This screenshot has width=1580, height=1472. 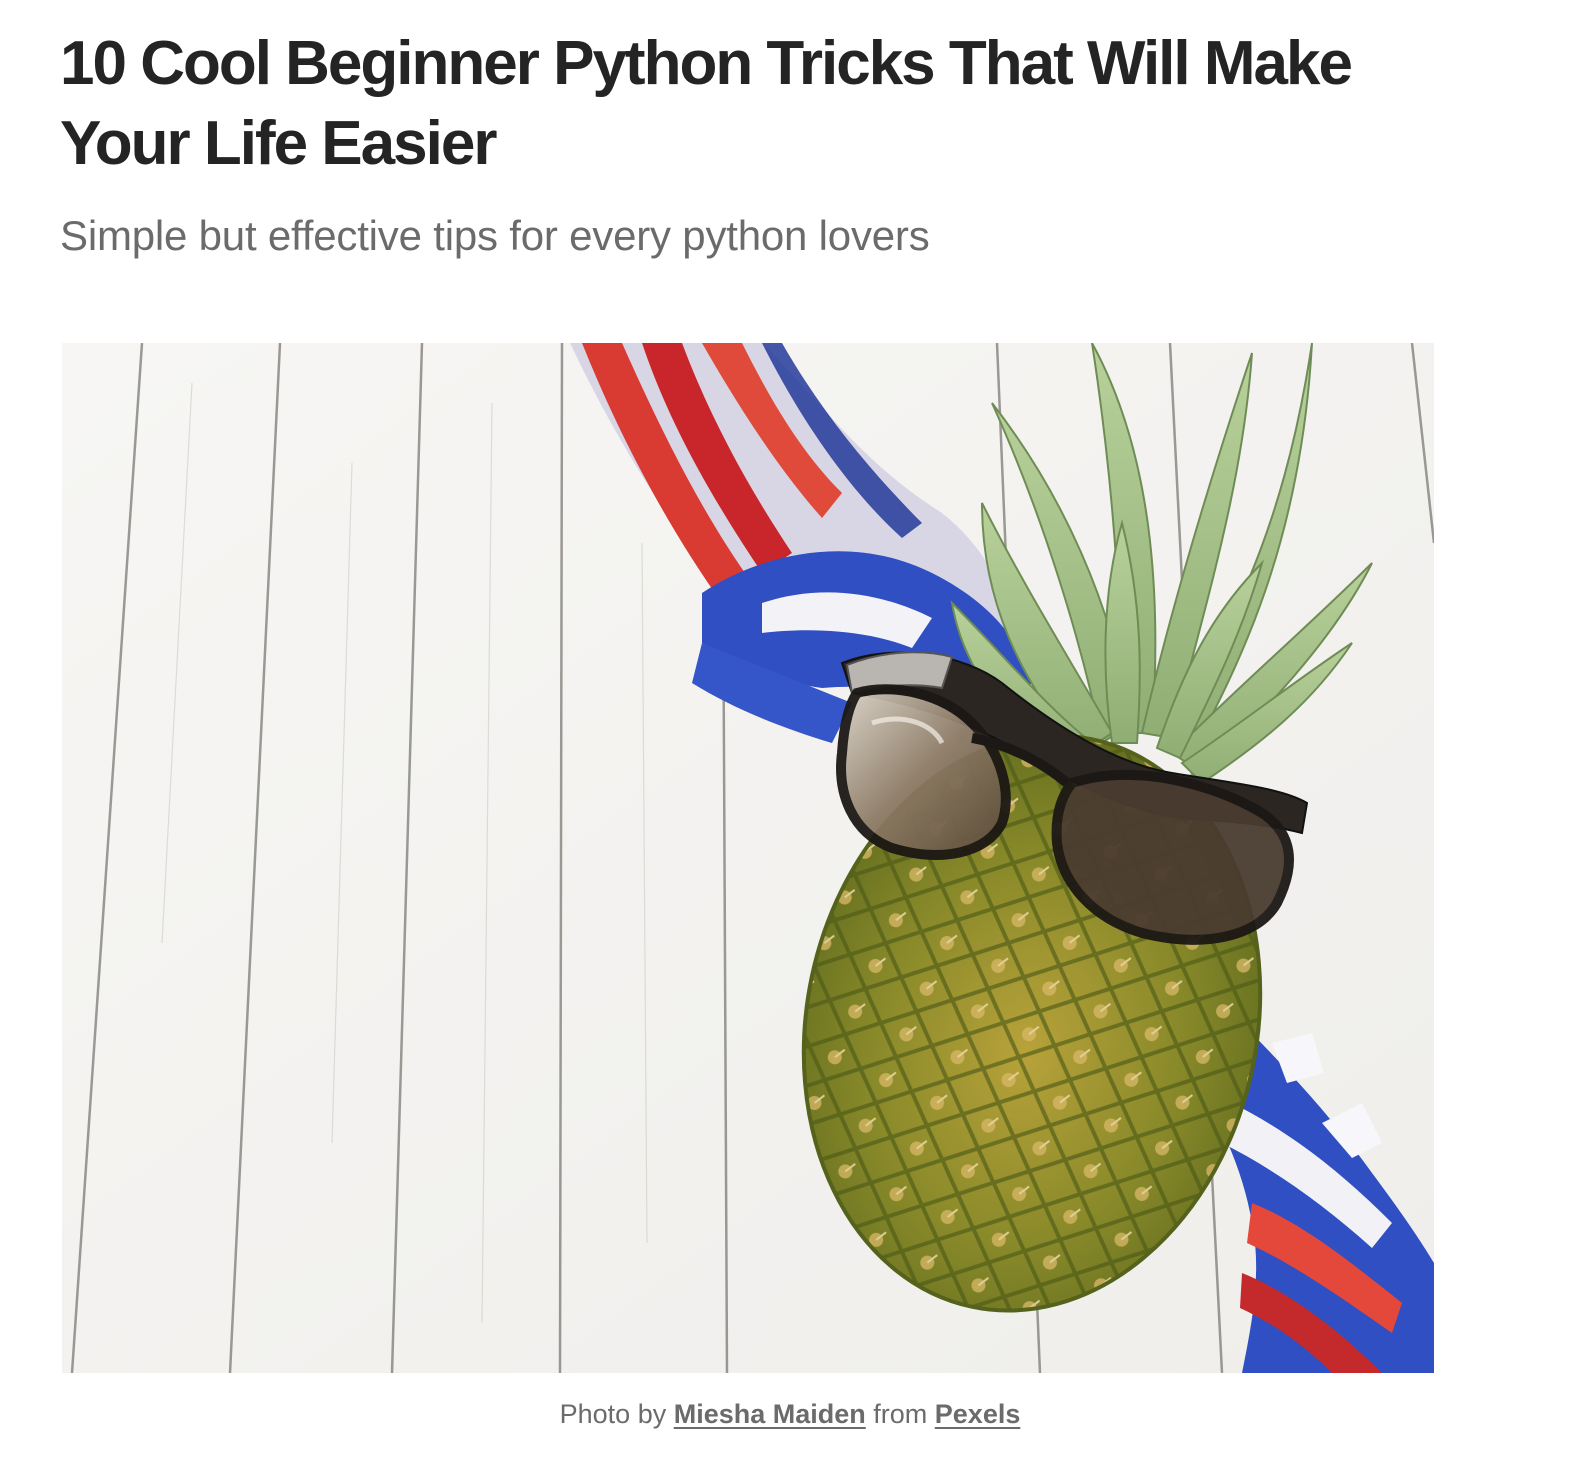 What do you see at coordinates (616, 1414) in the screenshot?
I see `caption-prefix: Photo by` at bounding box center [616, 1414].